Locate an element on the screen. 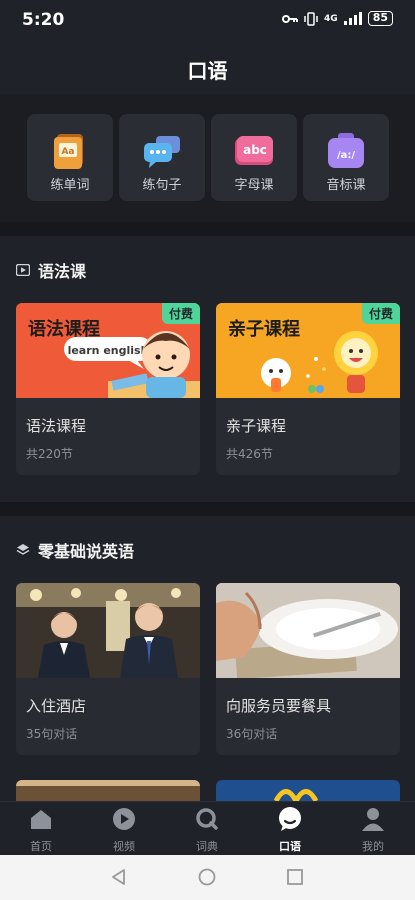 The image size is (415, 900). hotel-checkin-card: 入住酒店 35句对话 is located at coordinates (108, 669).